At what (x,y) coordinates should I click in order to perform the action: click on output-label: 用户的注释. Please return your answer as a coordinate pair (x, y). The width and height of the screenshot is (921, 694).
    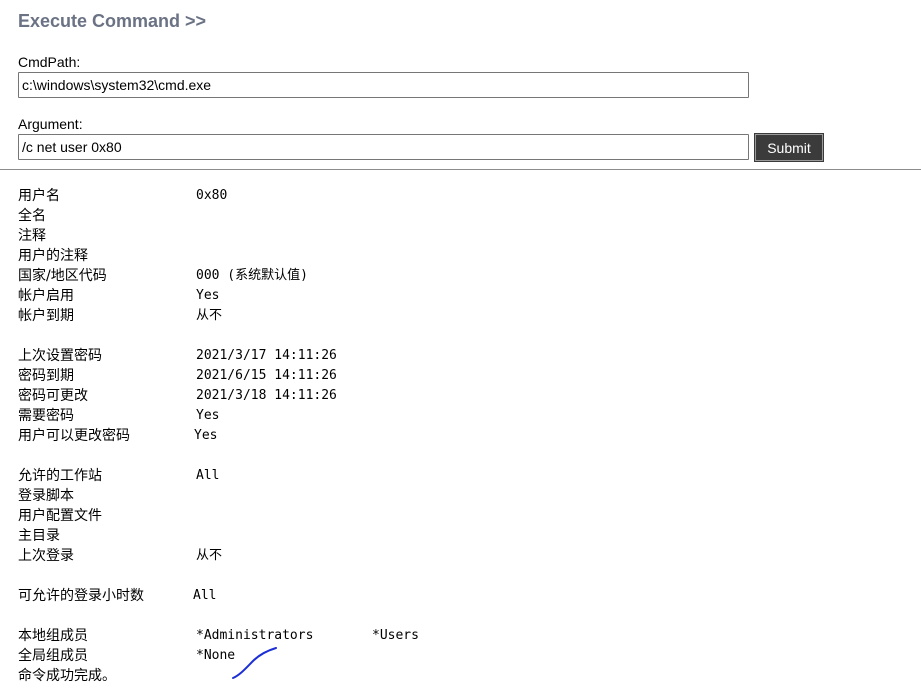
    Looking at the image, I should click on (53, 256).